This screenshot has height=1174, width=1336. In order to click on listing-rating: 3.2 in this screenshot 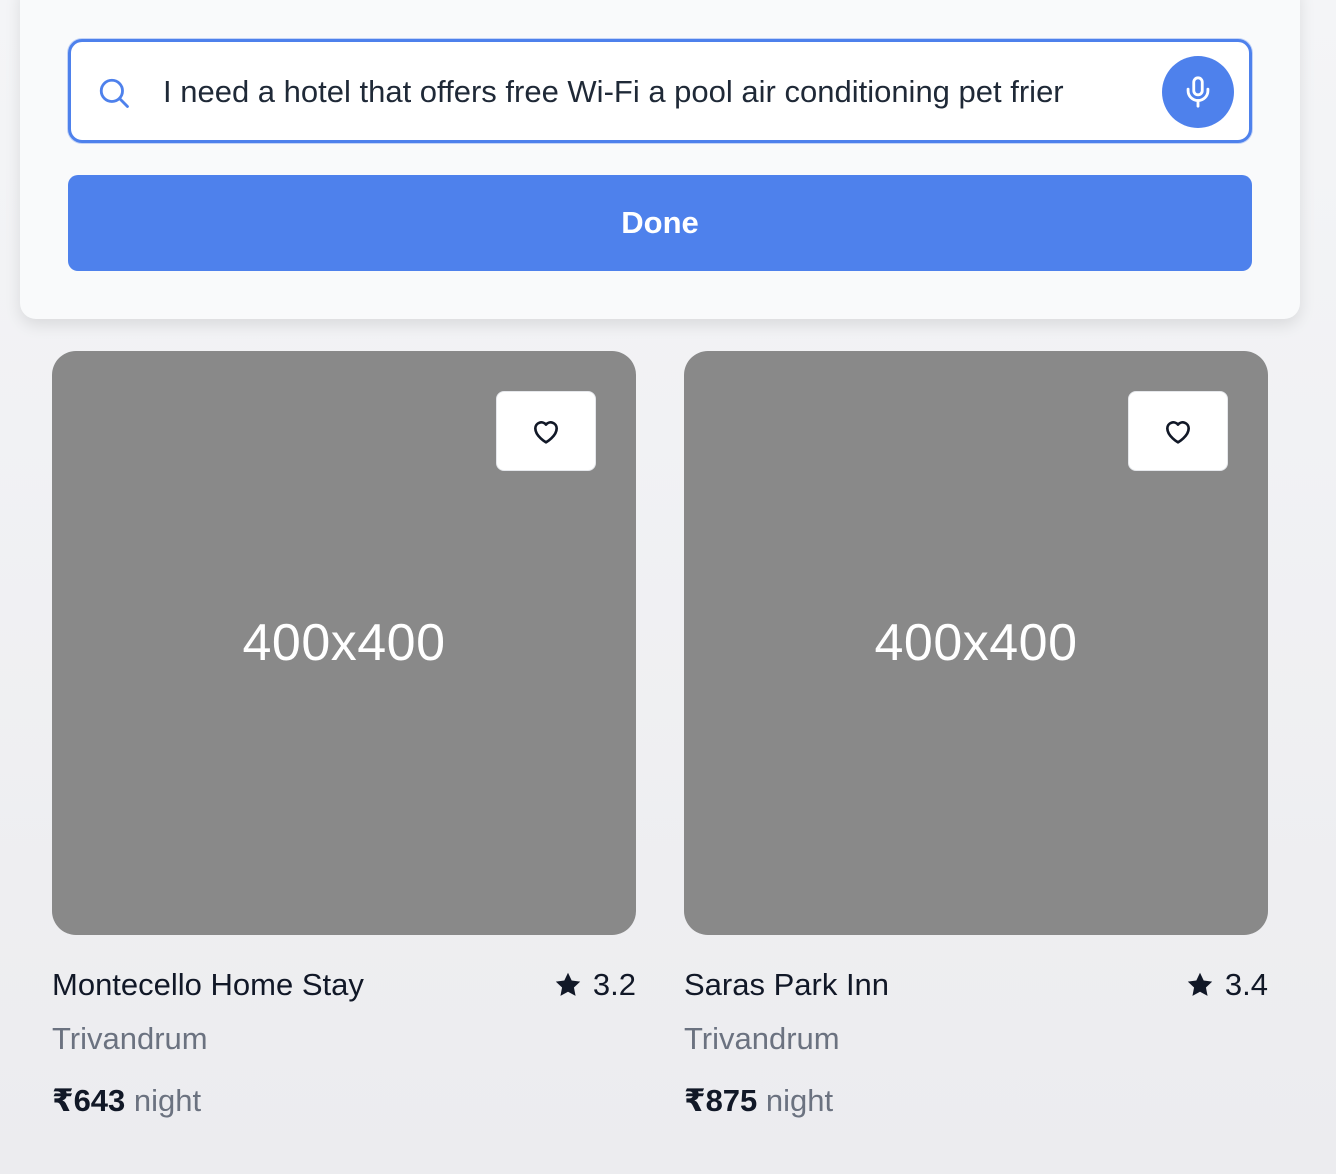, I will do `click(594, 985)`.